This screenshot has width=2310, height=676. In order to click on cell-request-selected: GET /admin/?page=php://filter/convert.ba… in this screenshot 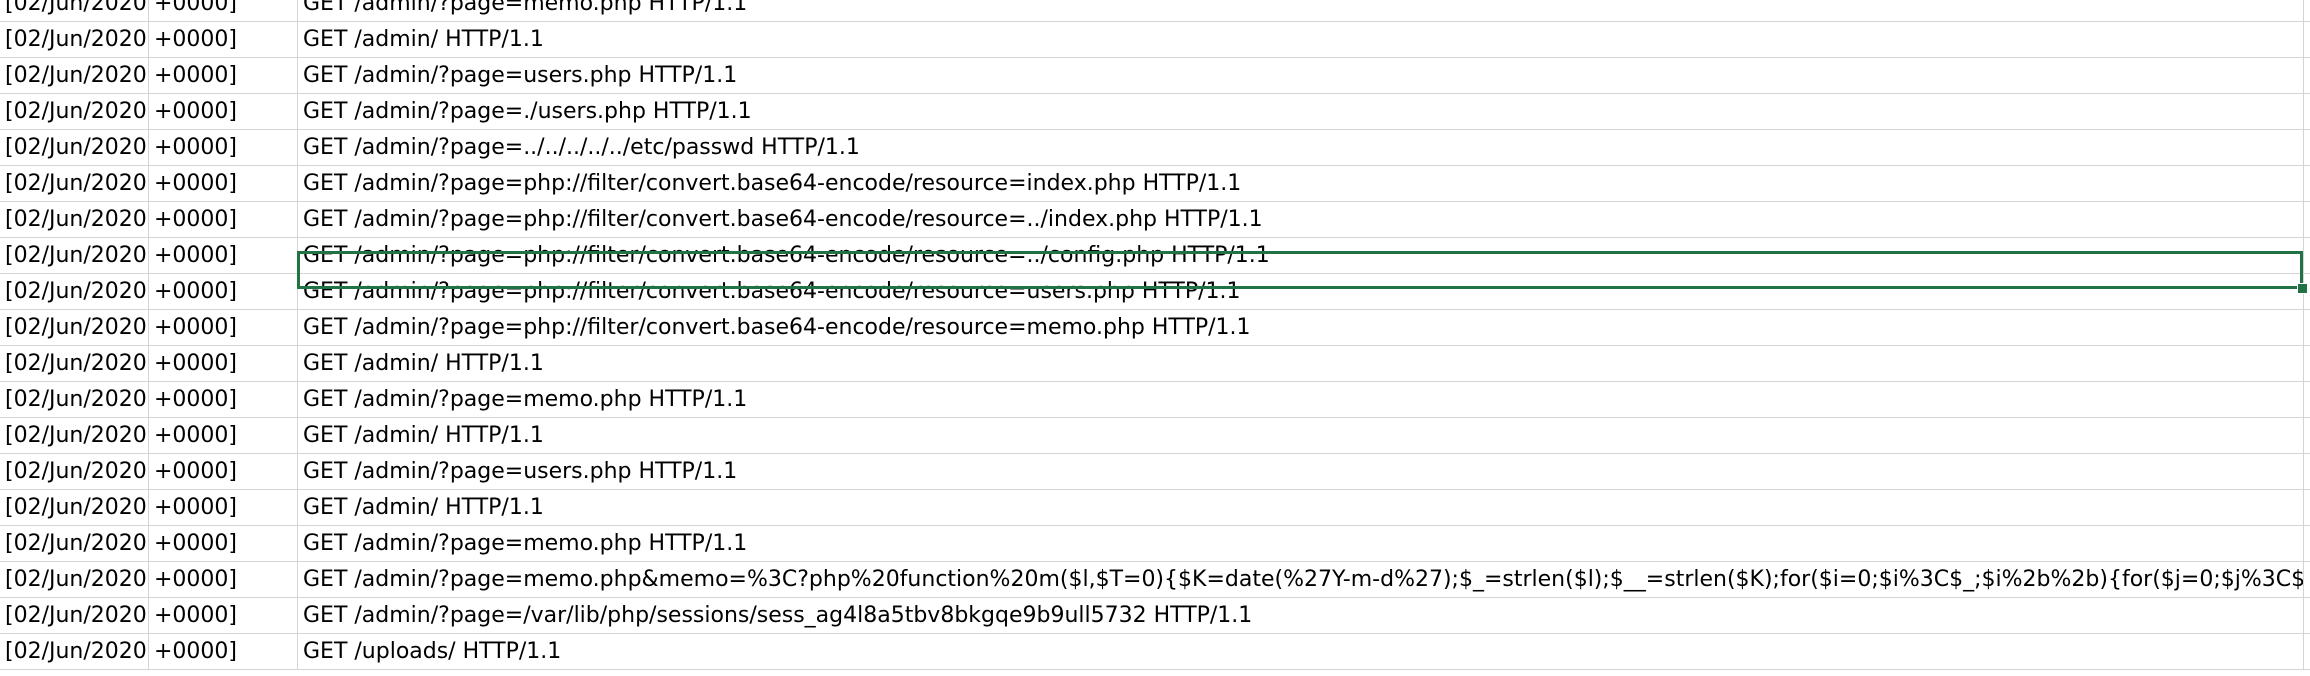, I will do `click(1301, 256)`.